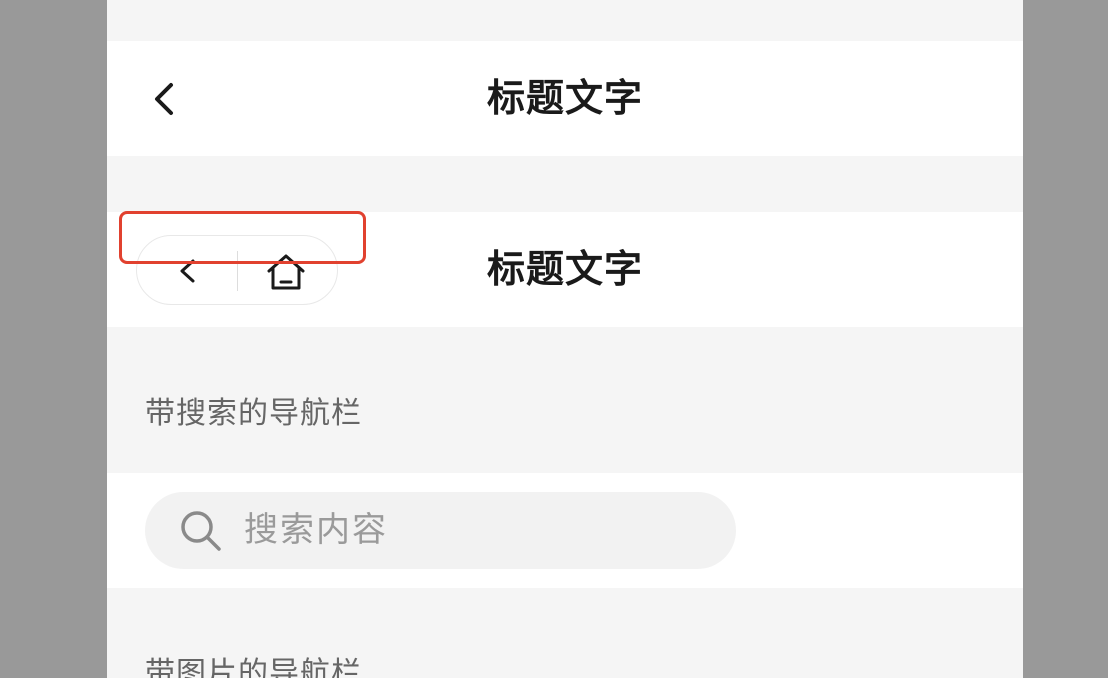  Describe the element at coordinates (201, 531) in the screenshot. I see `search-icon` at that location.